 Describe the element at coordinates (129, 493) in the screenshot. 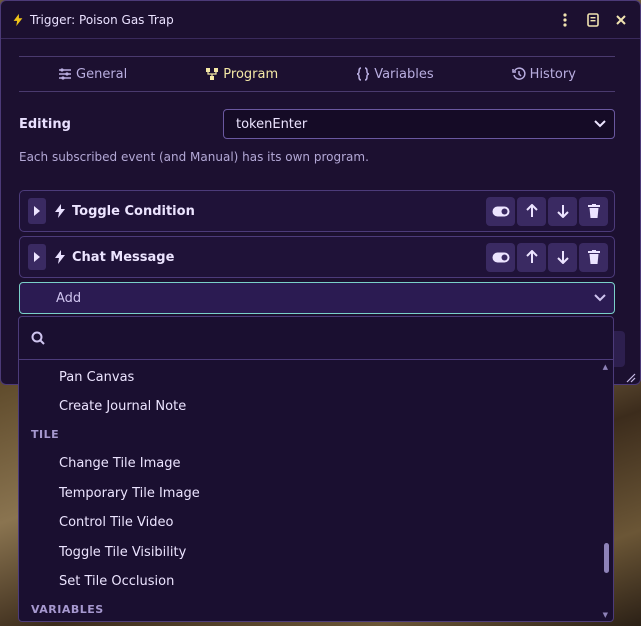

I see `dropdown-option: Temporary Tile Image` at that location.